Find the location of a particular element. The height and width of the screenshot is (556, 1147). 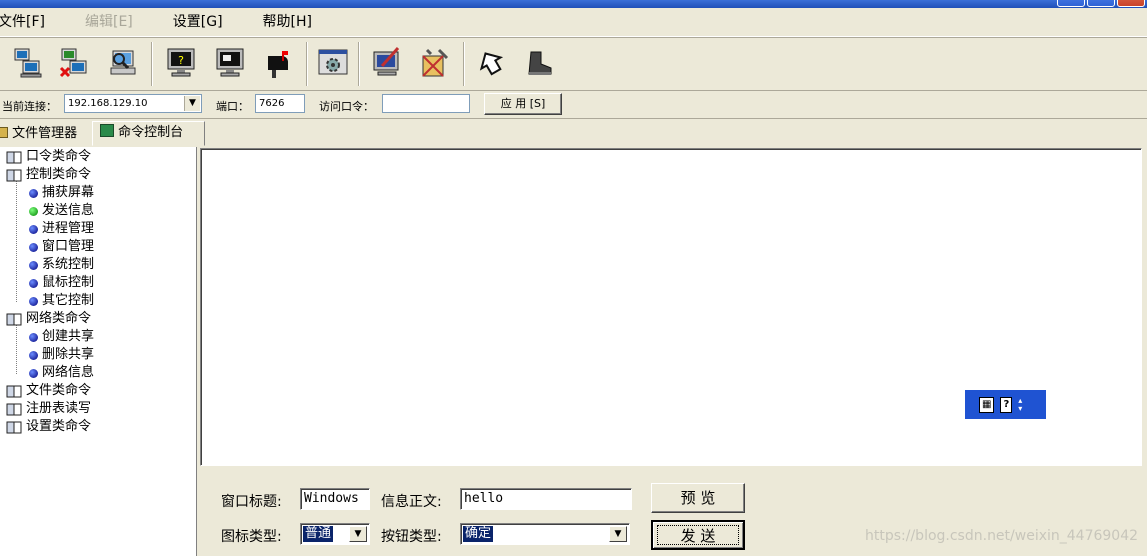

tree-item-mouse-control: 鼠标控制 is located at coordinates (61, 283).